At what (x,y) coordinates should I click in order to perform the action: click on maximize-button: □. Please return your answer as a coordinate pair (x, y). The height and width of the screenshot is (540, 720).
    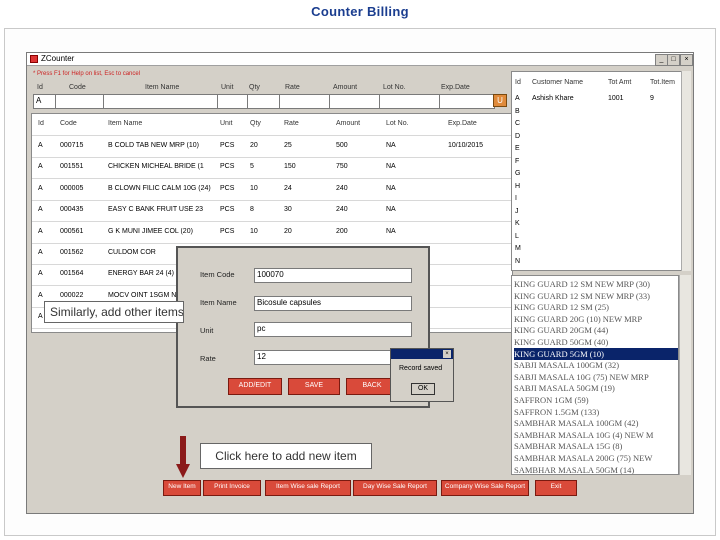
    Looking at the image, I should click on (673, 60).